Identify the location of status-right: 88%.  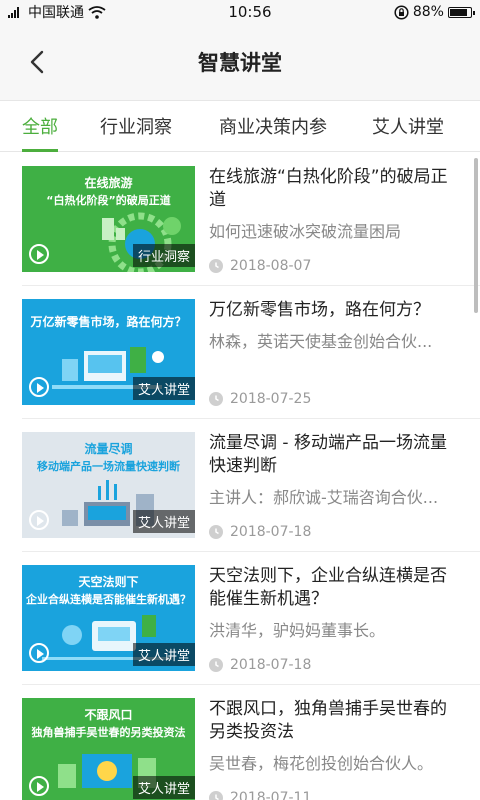
(434, 12).